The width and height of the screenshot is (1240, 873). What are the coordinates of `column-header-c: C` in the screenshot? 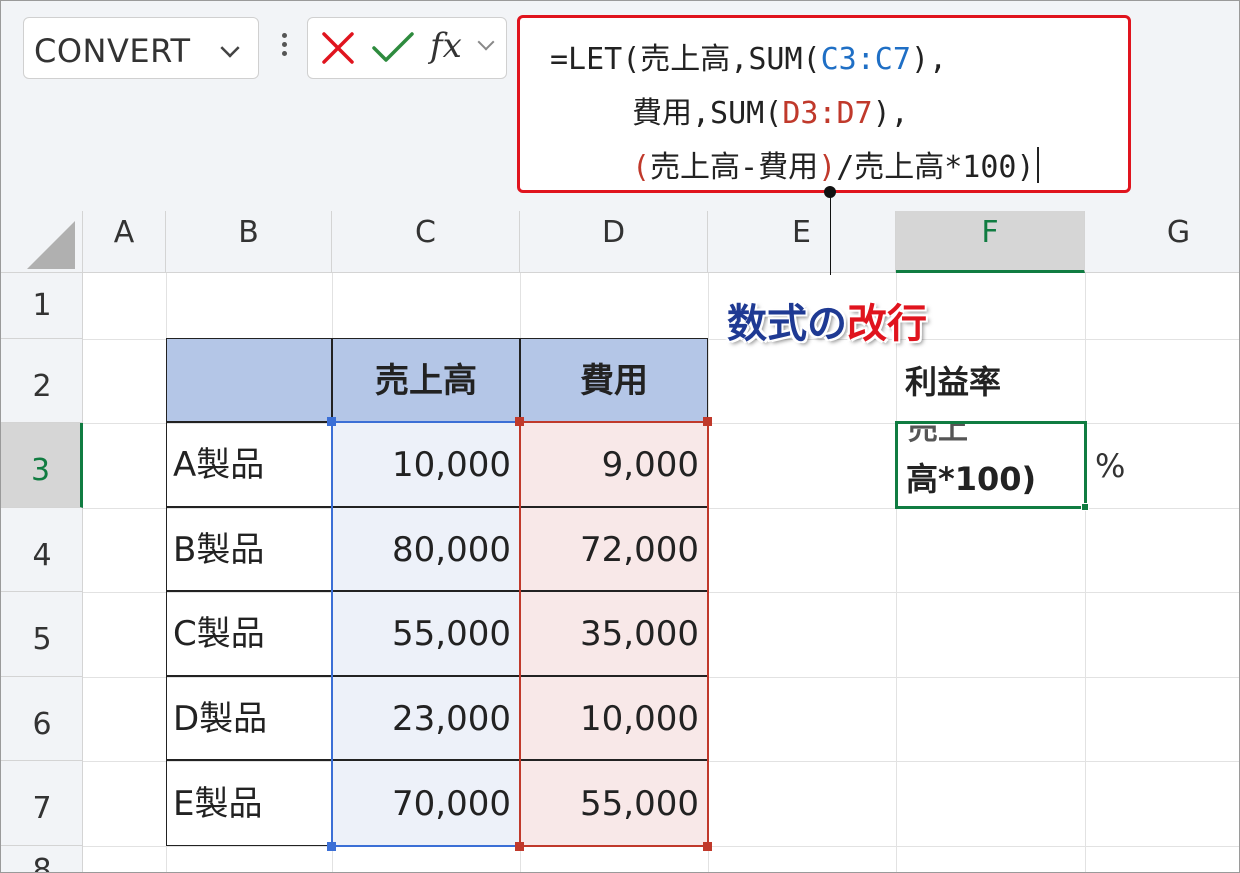 It's located at (426, 242).